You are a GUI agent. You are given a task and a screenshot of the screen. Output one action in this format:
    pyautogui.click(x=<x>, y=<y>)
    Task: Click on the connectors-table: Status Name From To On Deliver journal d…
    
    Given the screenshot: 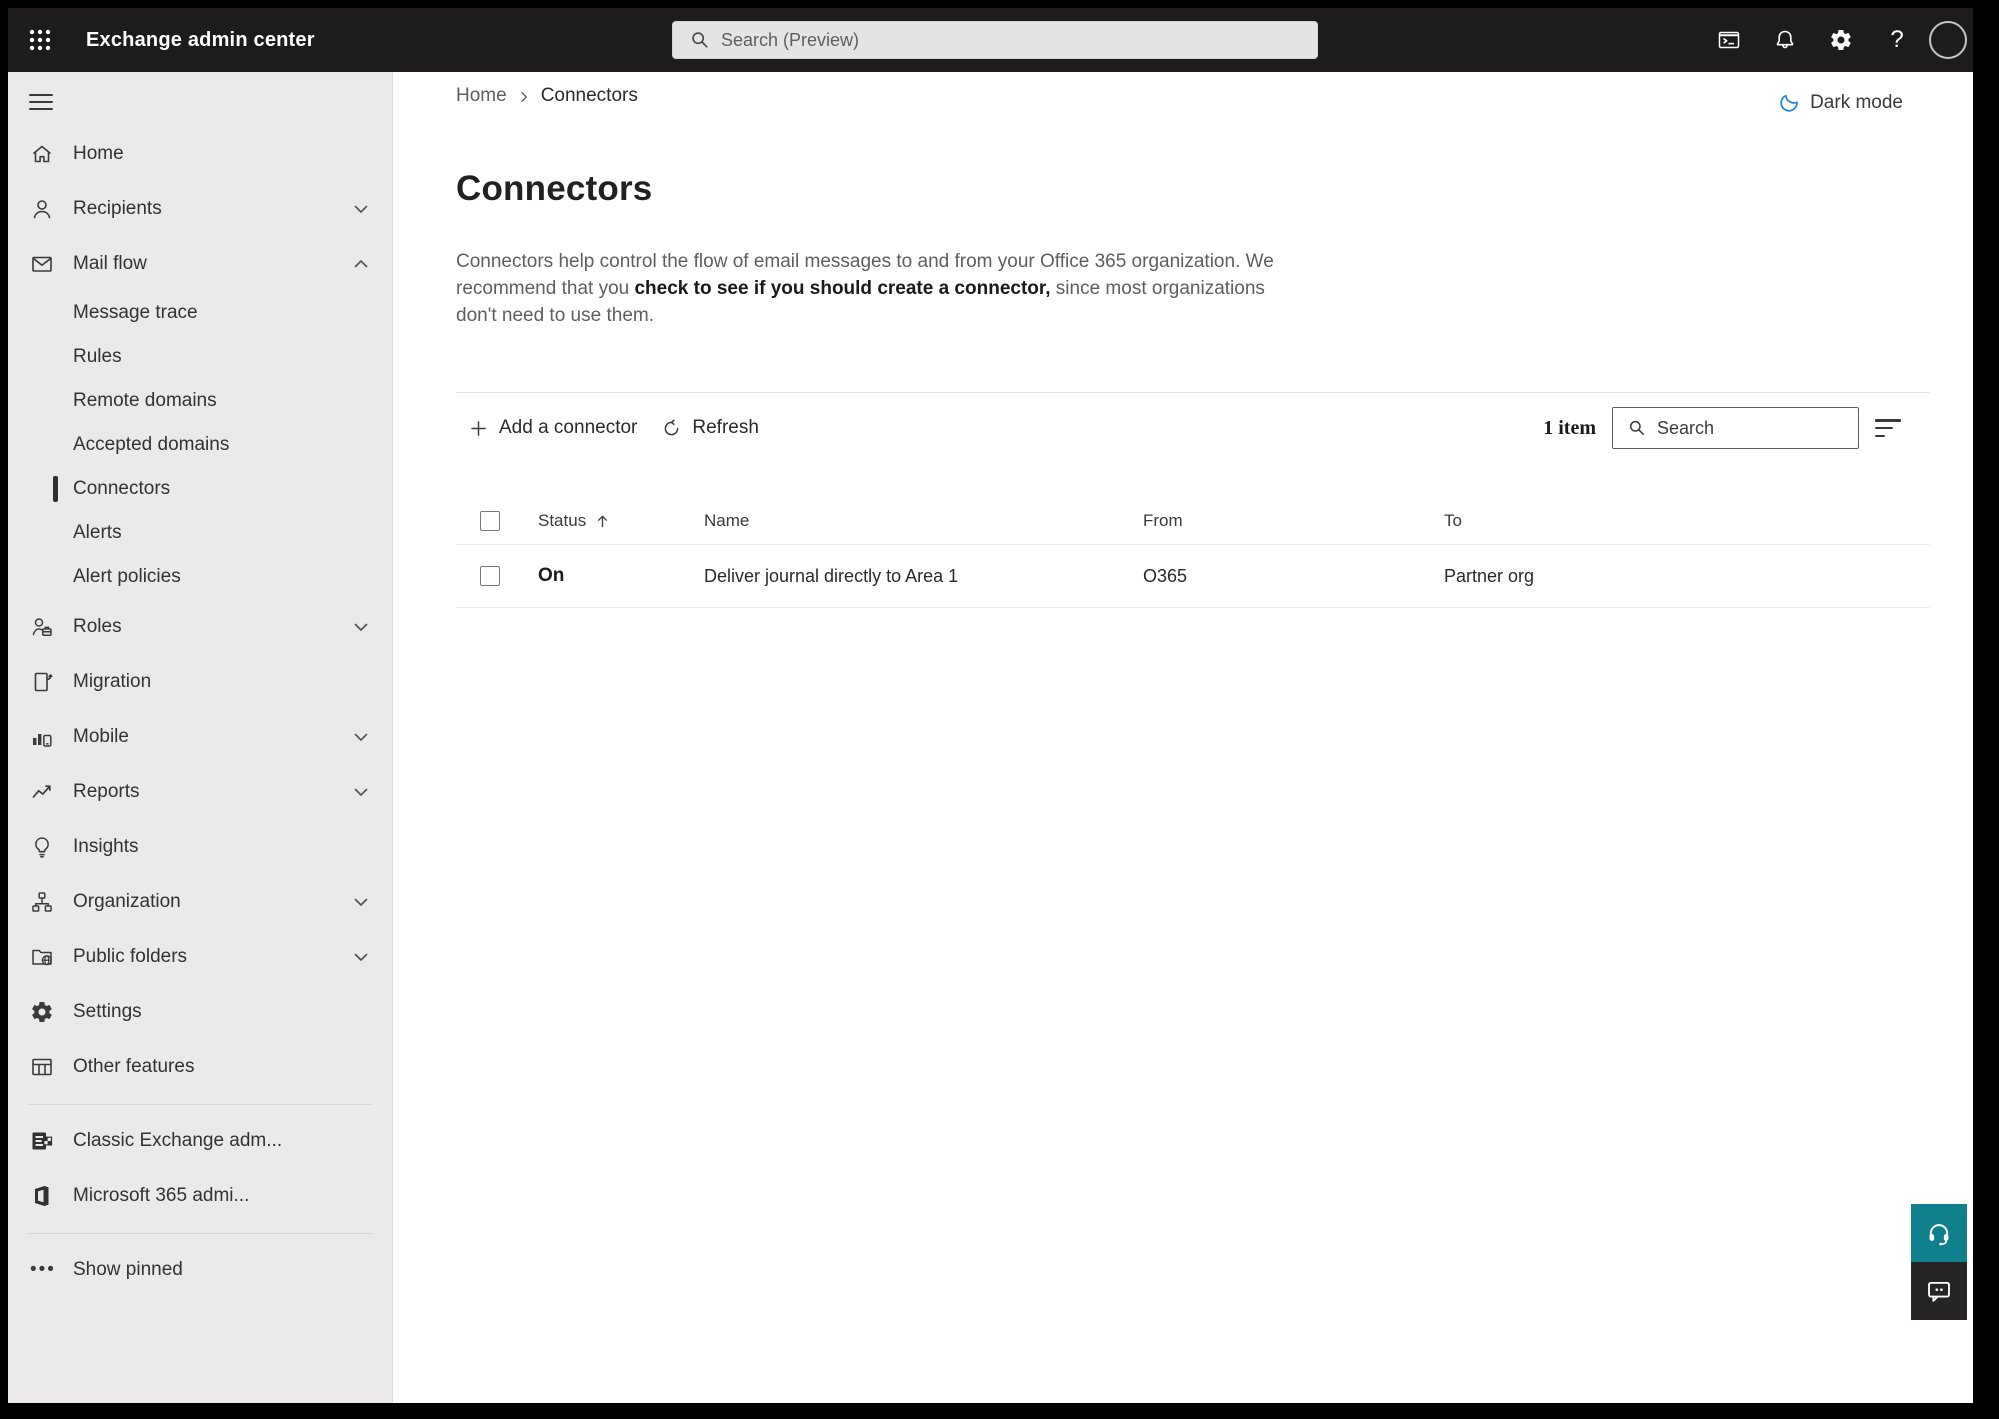 What is the action you would take?
    pyautogui.click(x=1193, y=553)
    